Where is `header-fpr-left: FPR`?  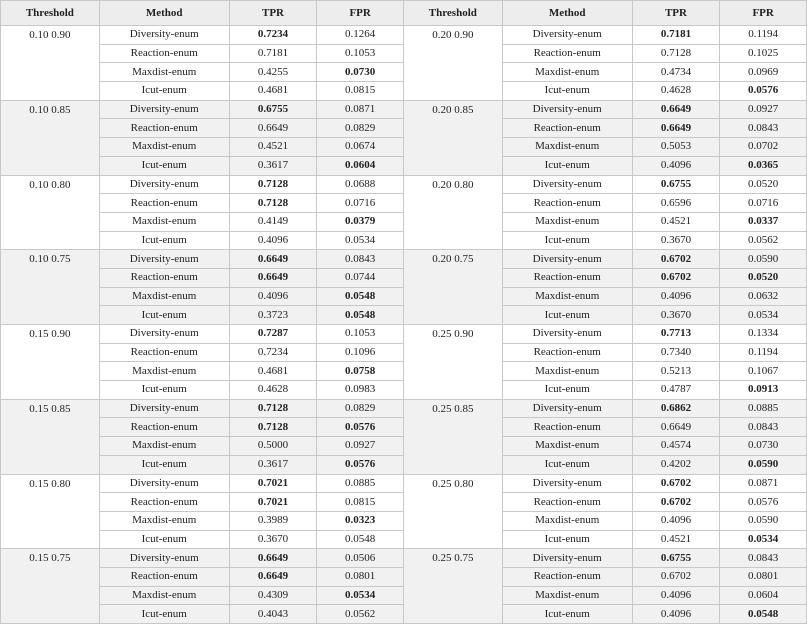
header-fpr-left: FPR is located at coordinates (360, 13).